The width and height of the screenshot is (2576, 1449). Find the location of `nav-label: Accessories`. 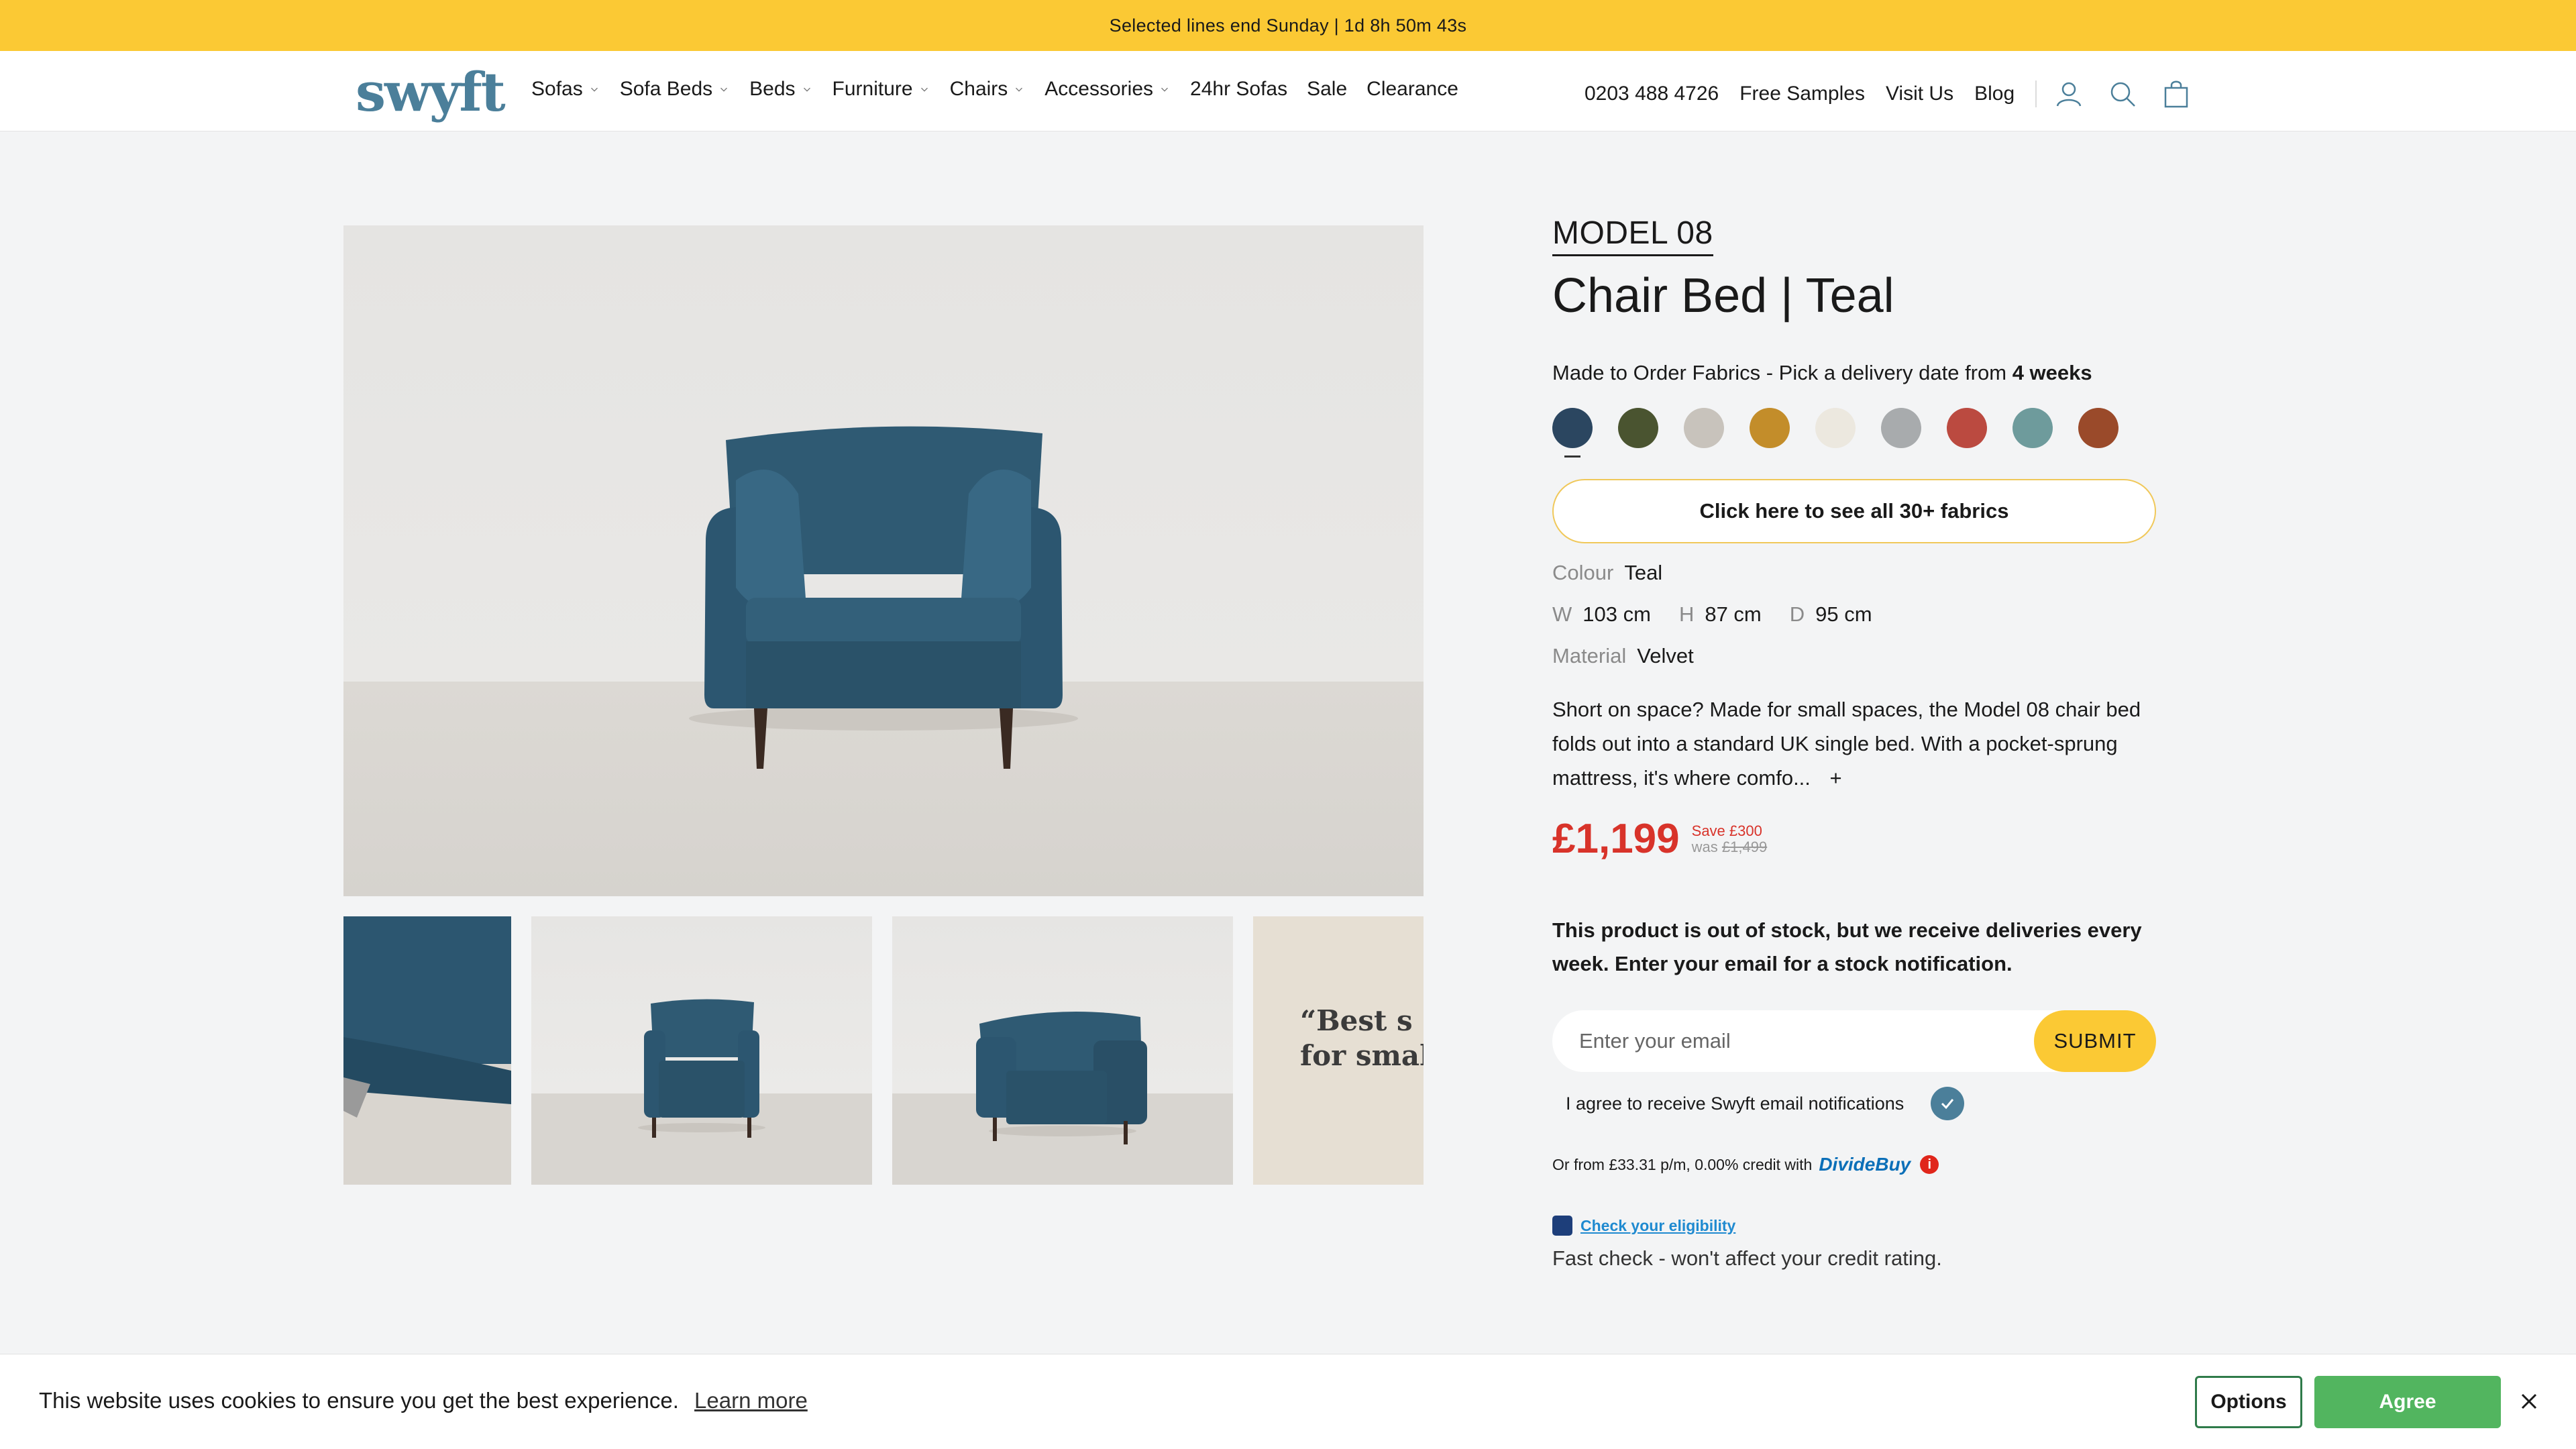

nav-label: Accessories is located at coordinates (1099, 89).